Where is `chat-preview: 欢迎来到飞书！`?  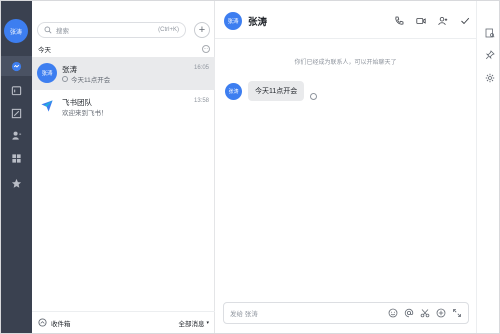
chat-preview: 欢迎来到飞书！ is located at coordinates (85, 112).